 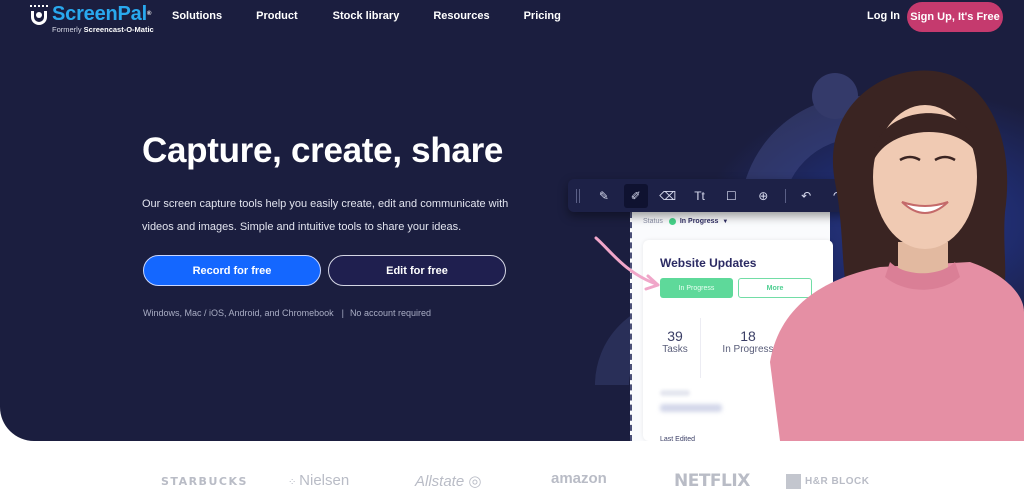 I want to click on nav-link-pricing: Pricing, so click(x=542, y=16).